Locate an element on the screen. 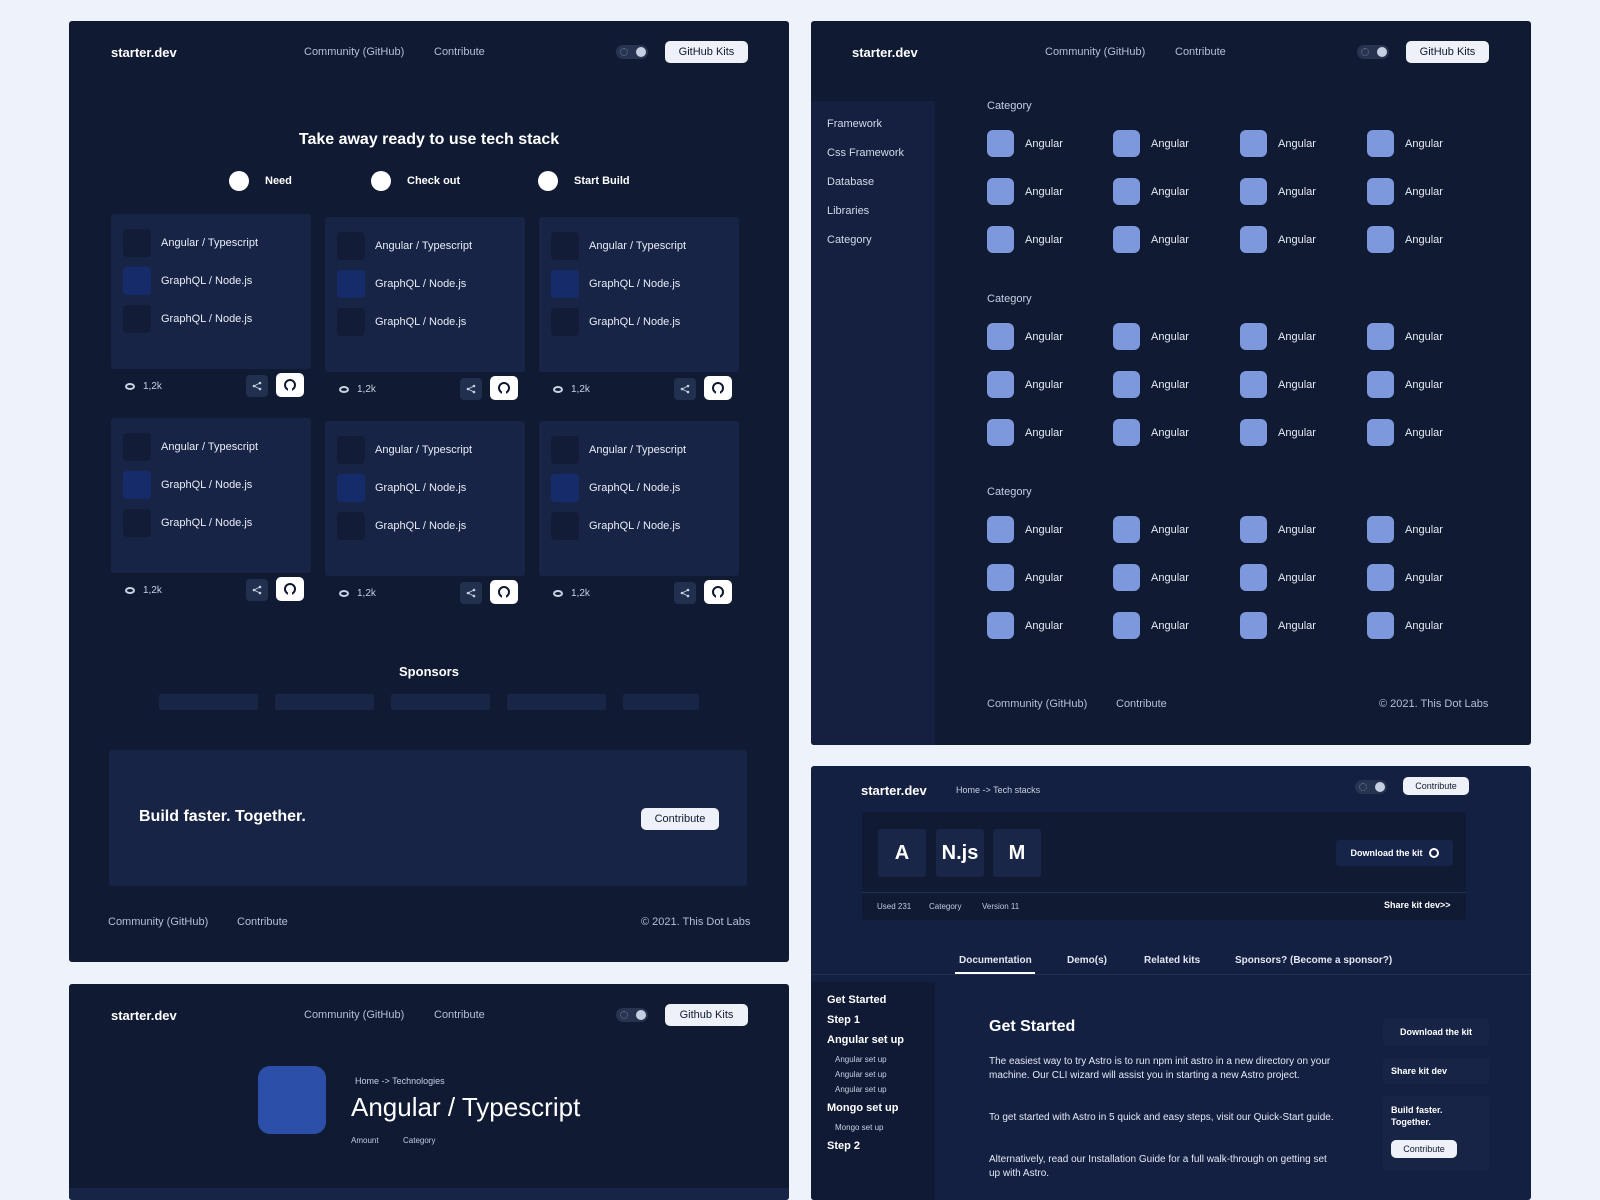 The width and height of the screenshot is (1600, 1200). sidebar-item-framework: Framework is located at coordinates (854, 124).